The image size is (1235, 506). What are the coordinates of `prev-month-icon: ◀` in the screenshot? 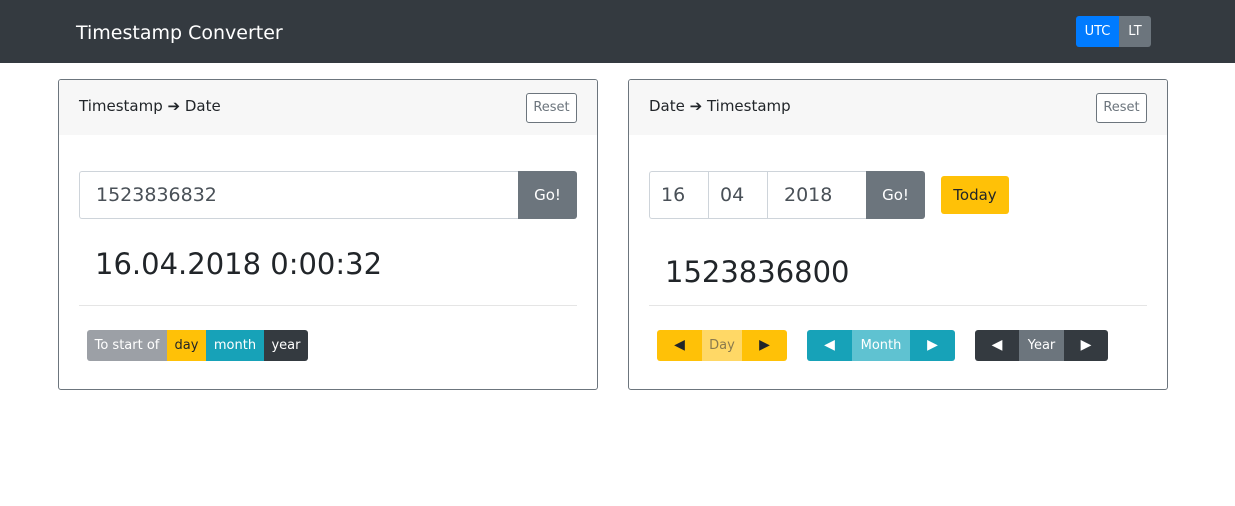 It's located at (829, 345).